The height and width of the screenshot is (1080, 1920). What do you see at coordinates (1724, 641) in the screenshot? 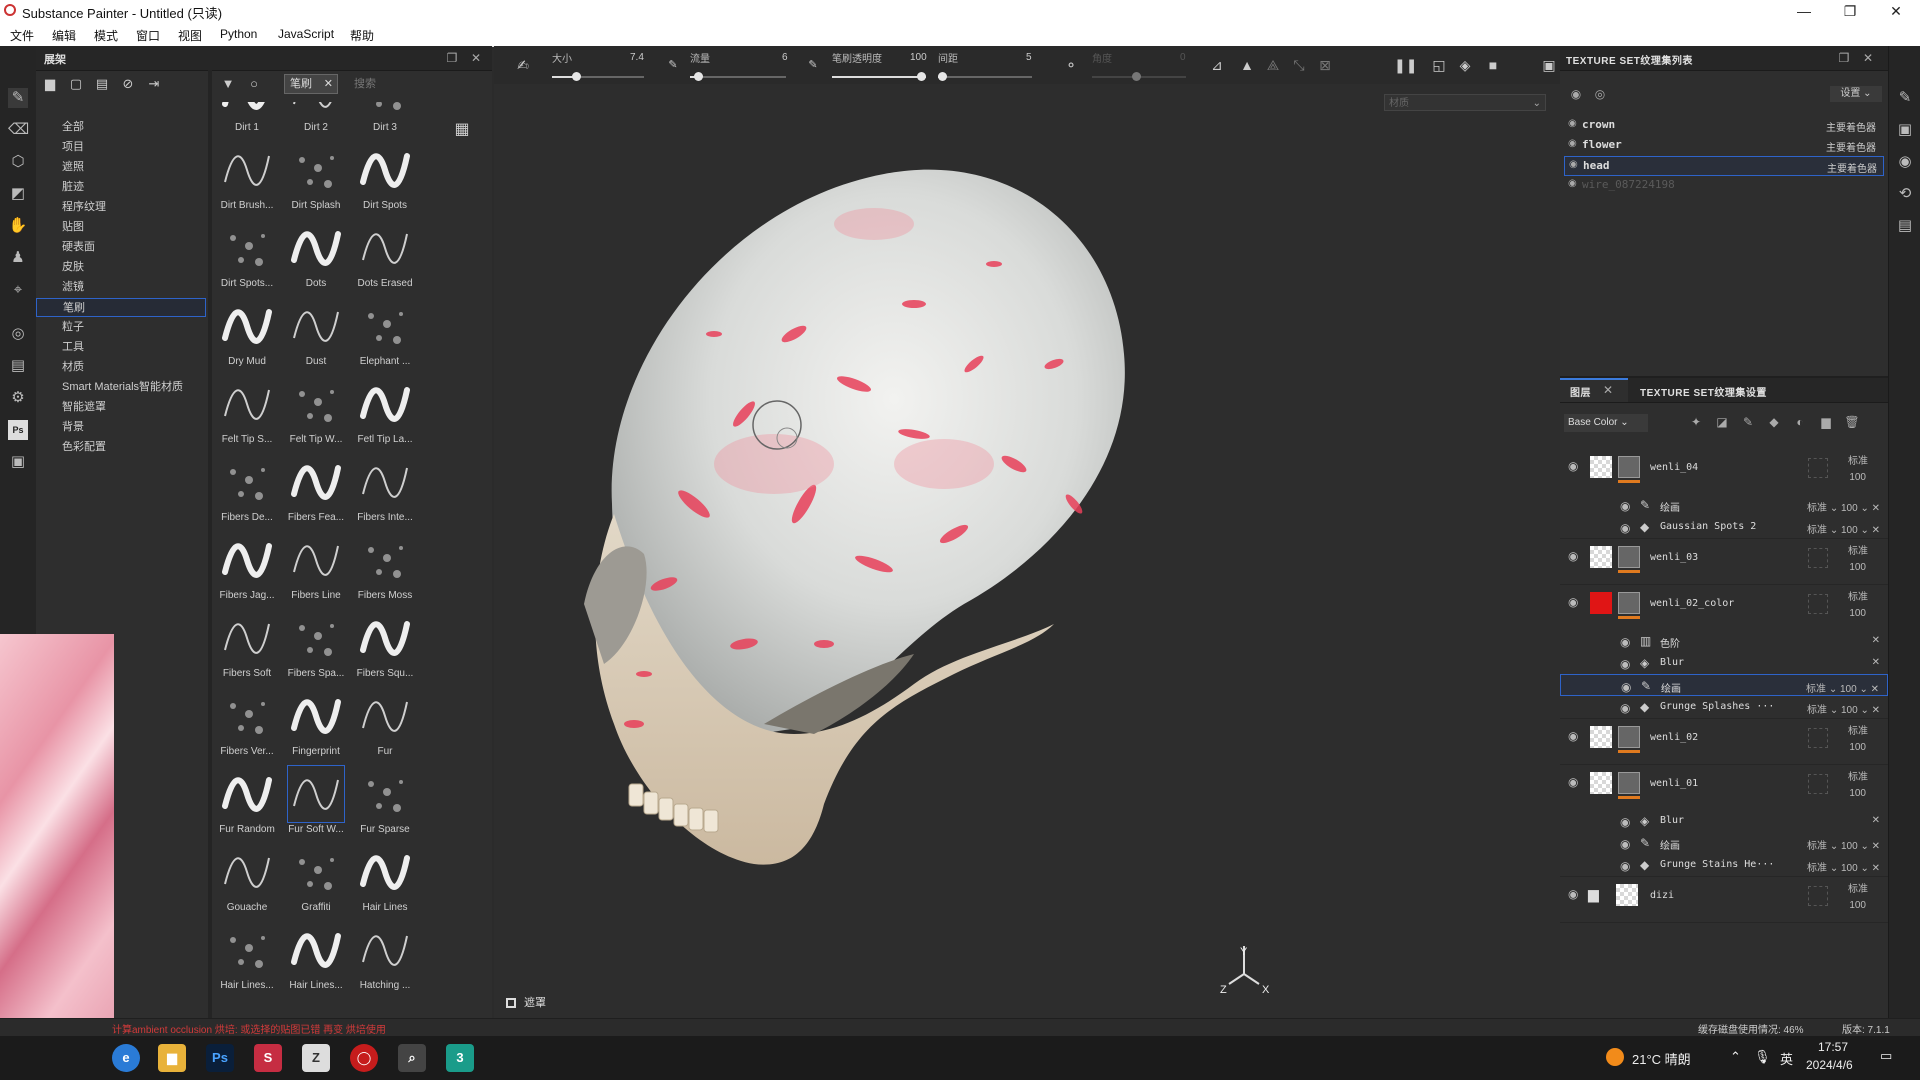
I see `effect-row: ◉ ▥ 色阶 ✕` at bounding box center [1724, 641].